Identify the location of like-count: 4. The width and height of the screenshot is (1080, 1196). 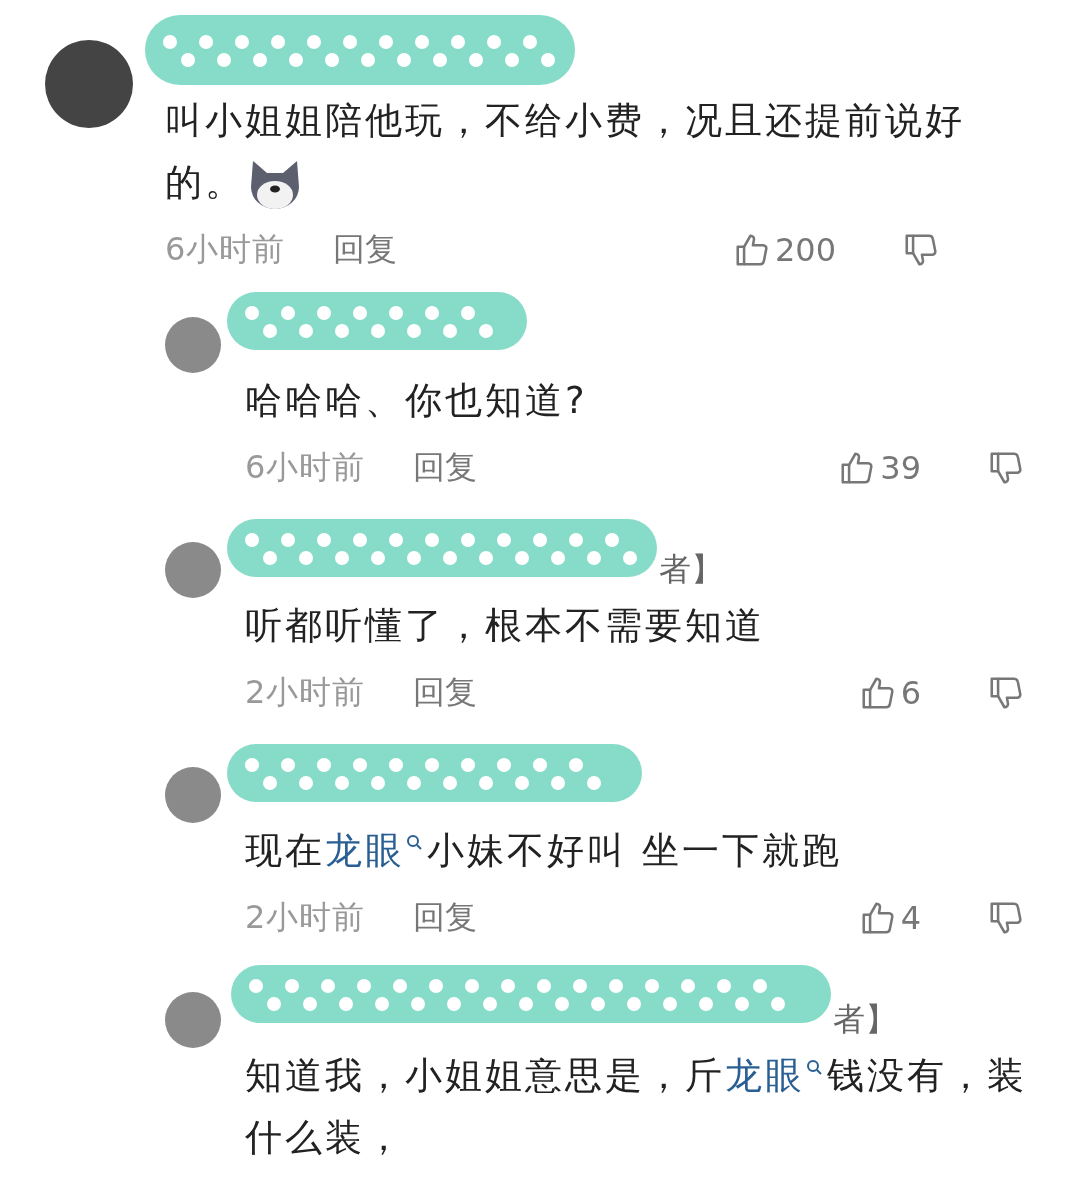
(910, 918).